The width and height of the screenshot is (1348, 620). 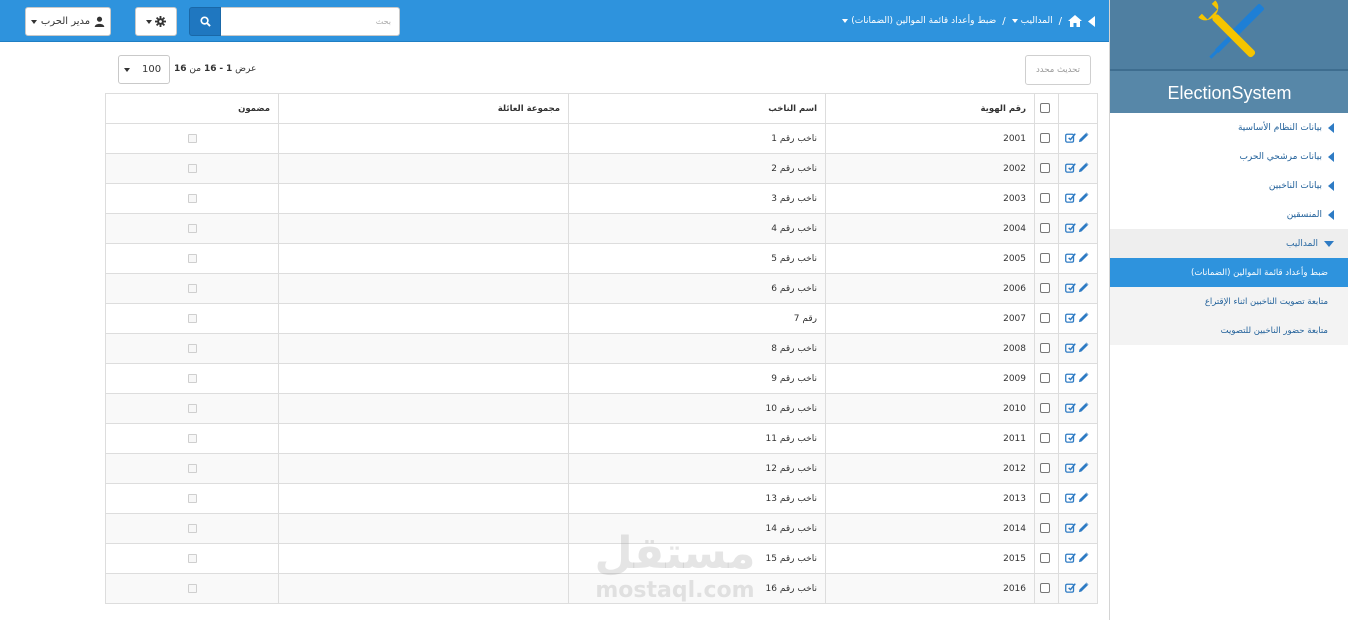 What do you see at coordinates (1229, 301) in the screenshot?
I see `sidebar-subitem-voting-tracking: متابعة تصويت الناخبين اثناء الإقتراع` at bounding box center [1229, 301].